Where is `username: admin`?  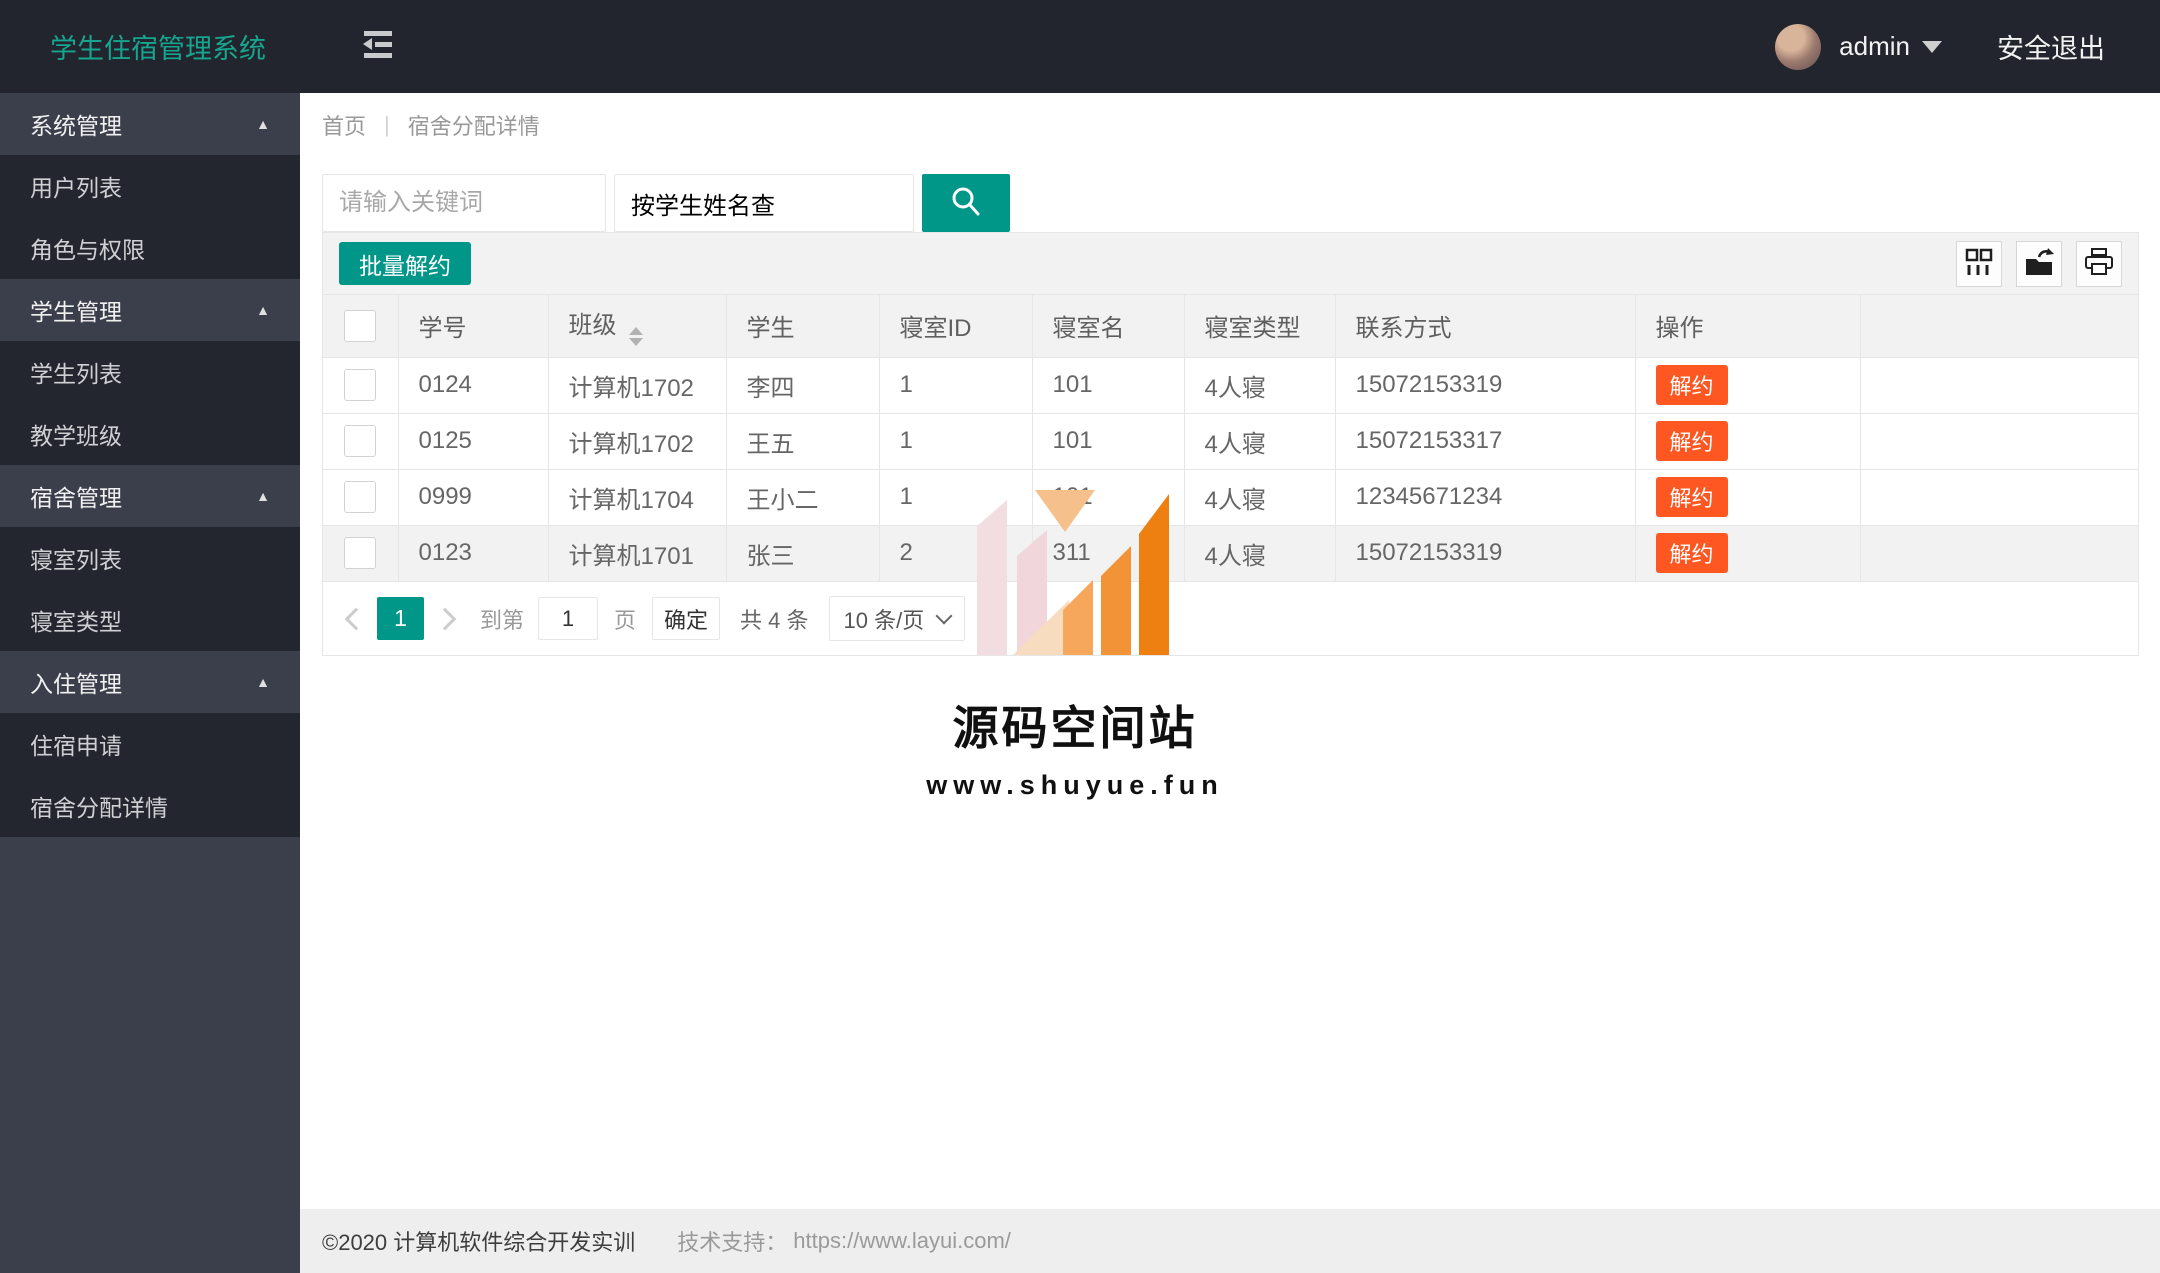
username: admin is located at coordinates (1874, 46).